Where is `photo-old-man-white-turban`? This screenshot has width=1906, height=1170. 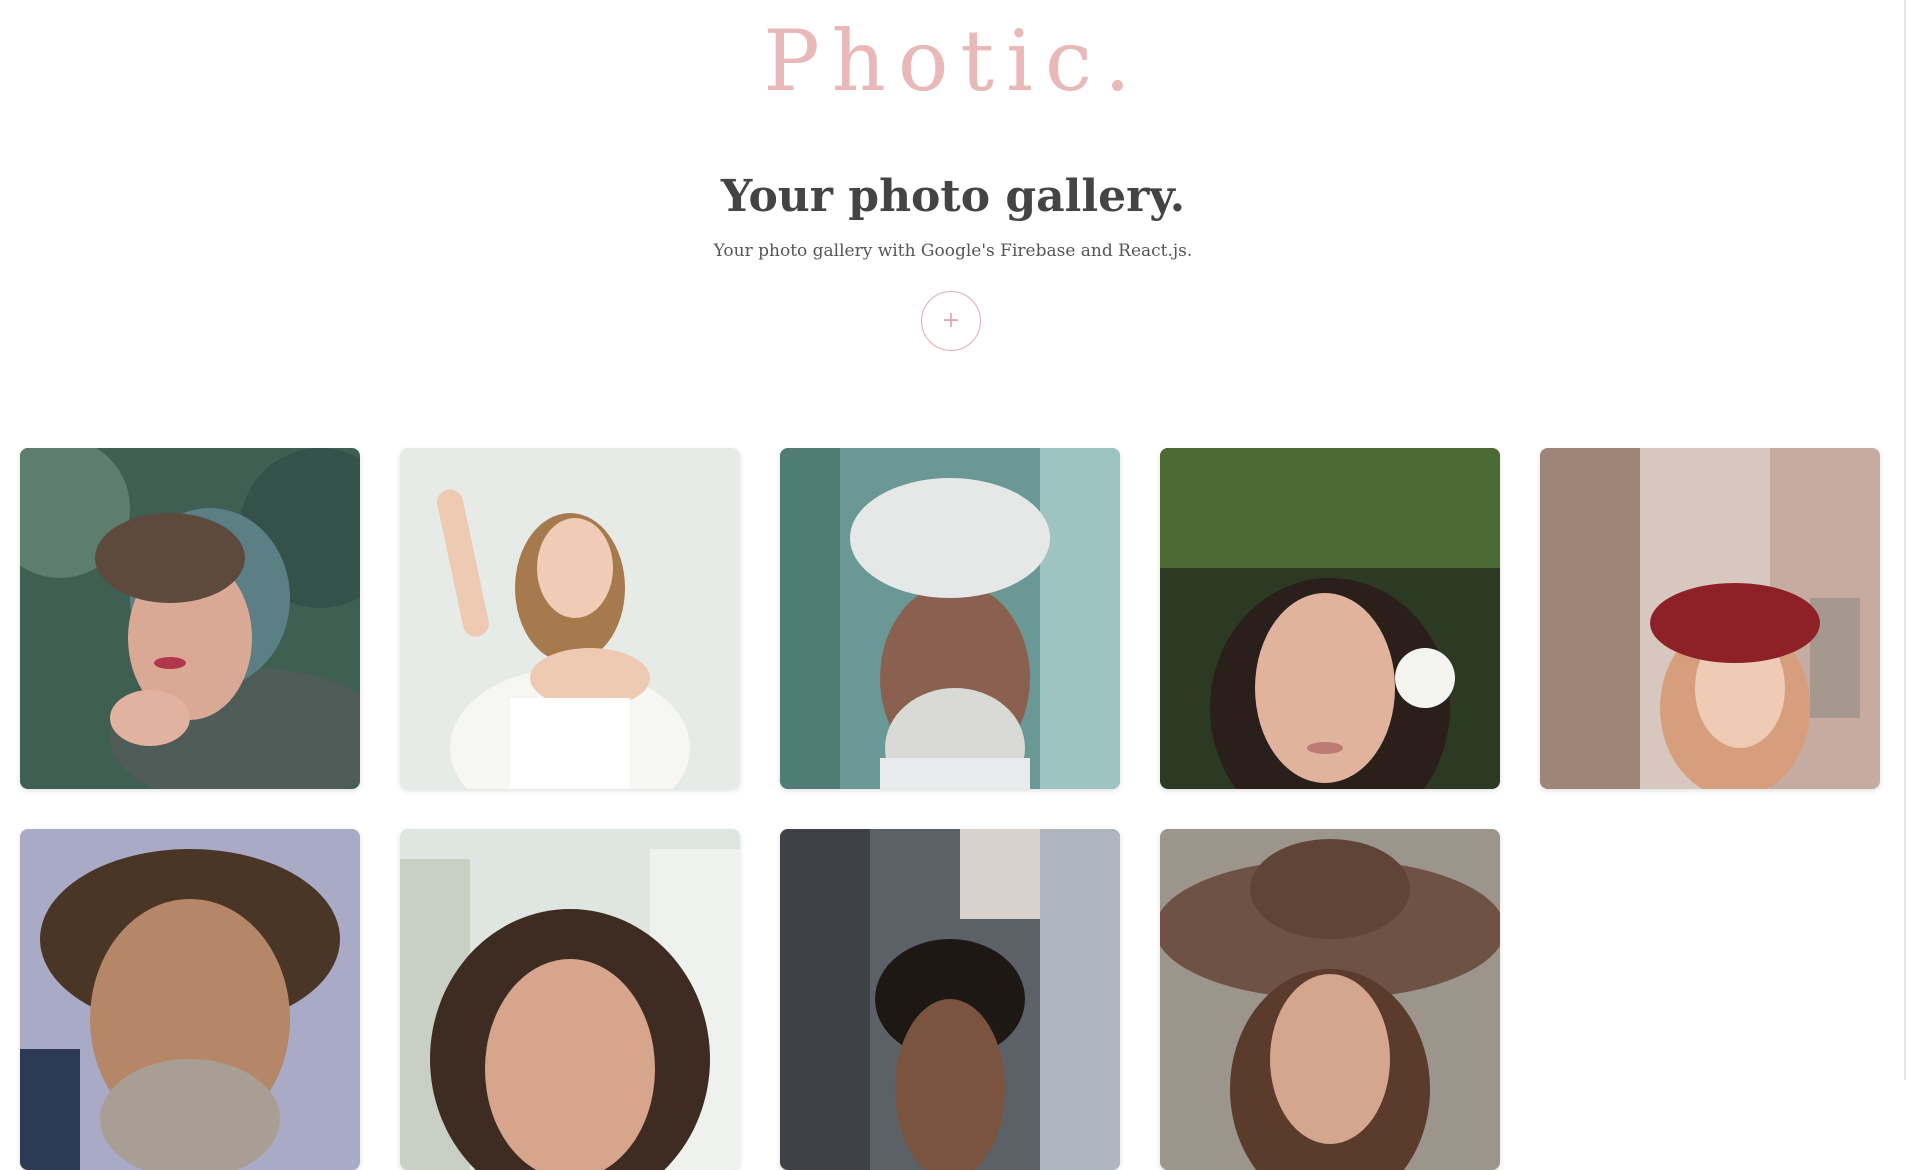 photo-old-man-white-turban is located at coordinates (950, 618).